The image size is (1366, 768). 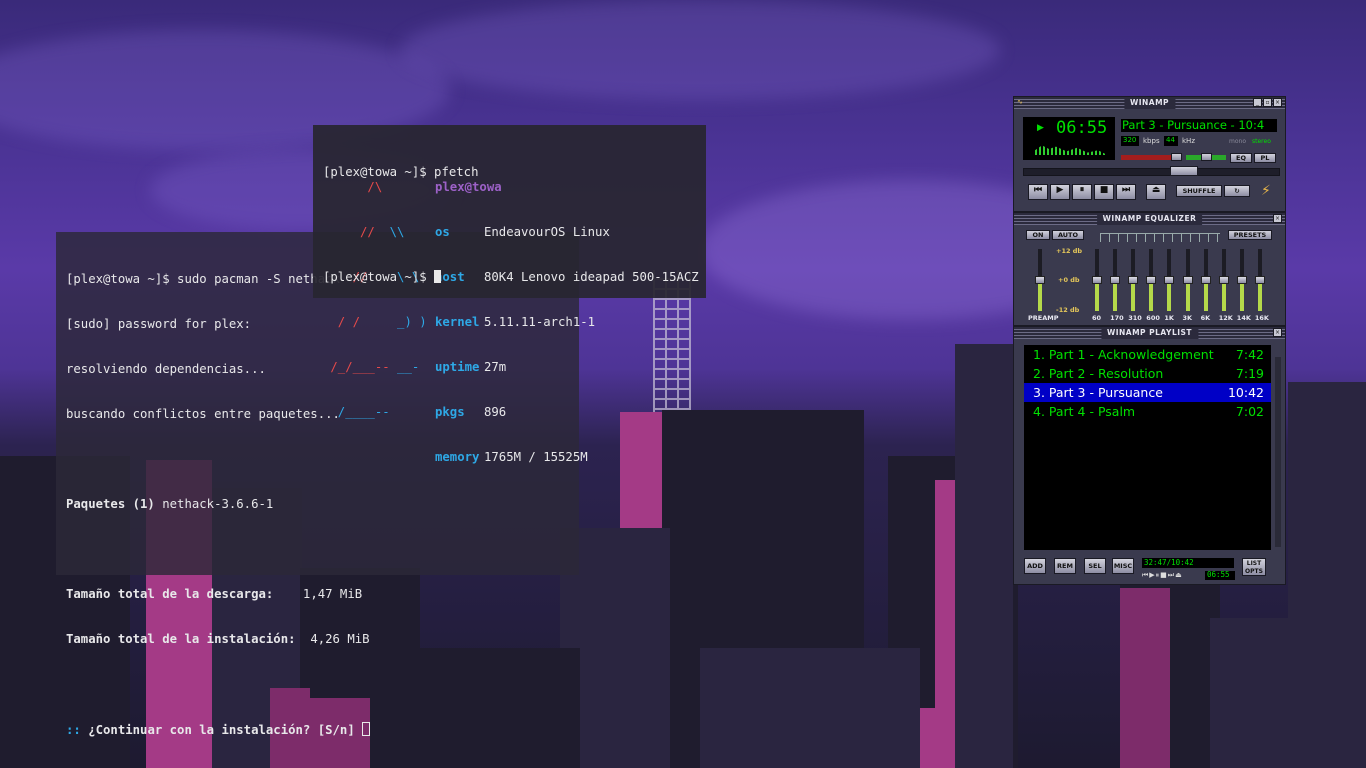 I want to click on playlist-misc-button: MISC, so click(x=1123, y=566).